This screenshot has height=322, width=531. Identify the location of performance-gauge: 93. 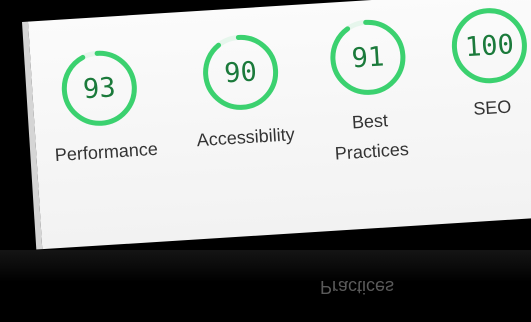
(99, 88).